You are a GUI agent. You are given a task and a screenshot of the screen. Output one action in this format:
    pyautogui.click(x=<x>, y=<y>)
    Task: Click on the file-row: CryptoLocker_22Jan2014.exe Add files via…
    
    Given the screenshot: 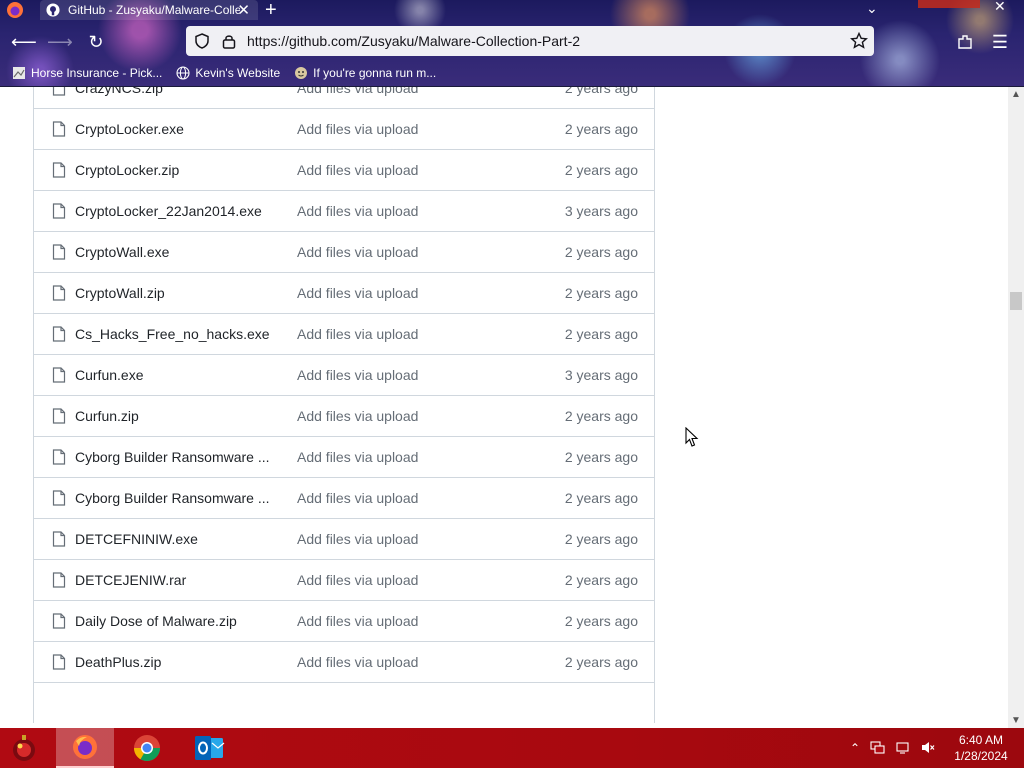 What is the action you would take?
    pyautogui.click(x=344, y=210)
    